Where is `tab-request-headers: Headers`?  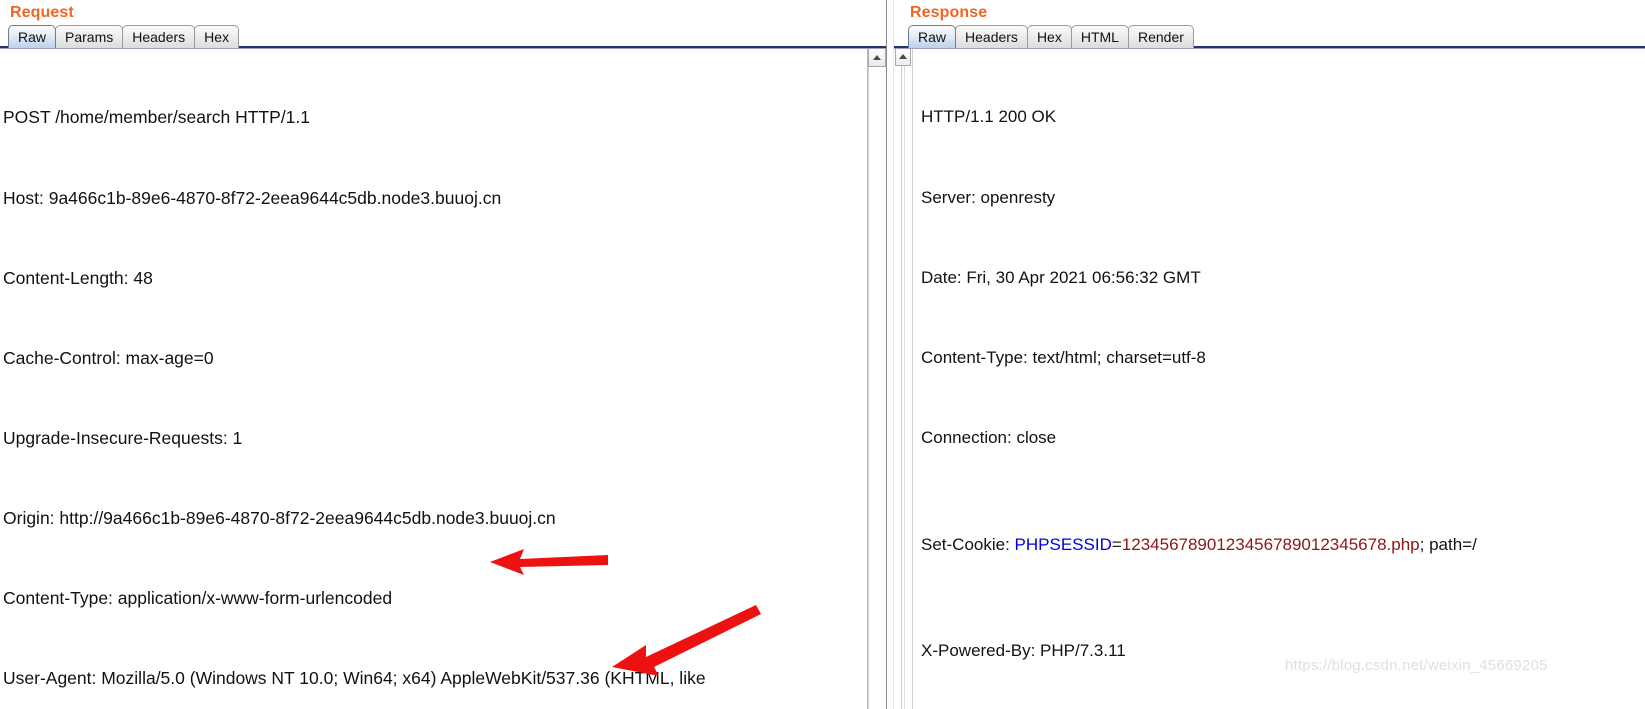 tab-request-headers: Headers is located at coordinates (159, 36).